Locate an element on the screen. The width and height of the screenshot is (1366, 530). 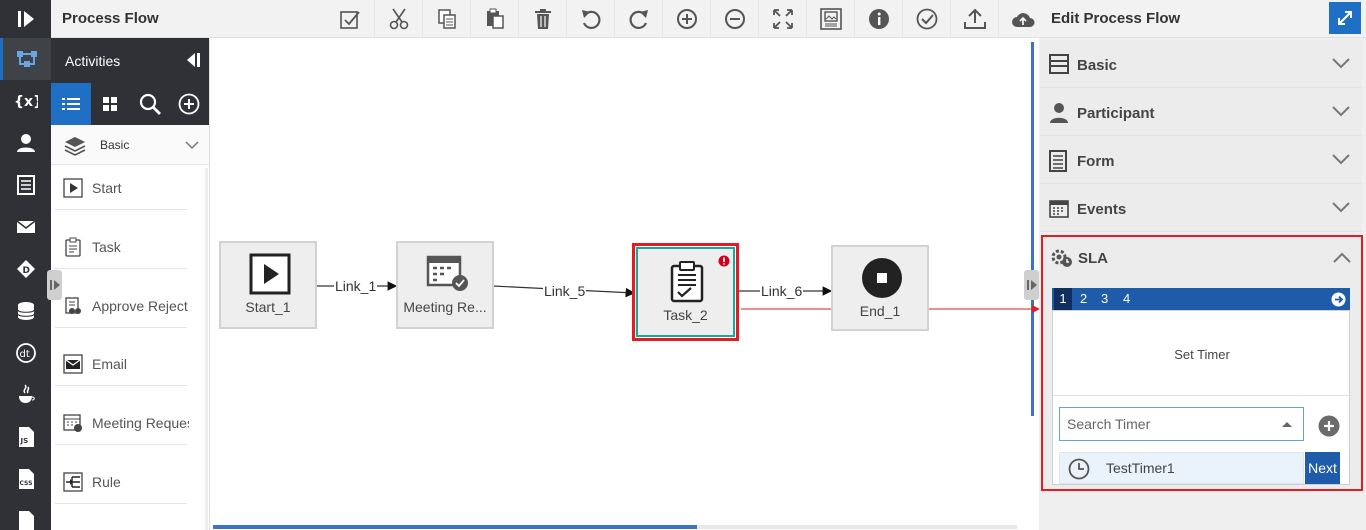
sla-step-tab-3: 3 is located at coordinates (1104, 298).